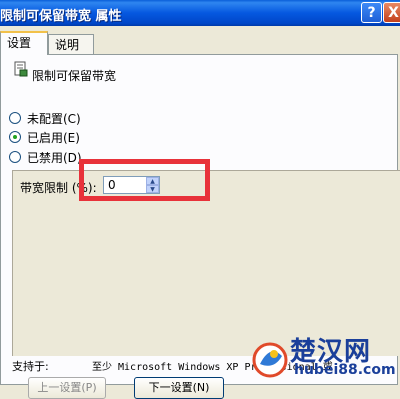 Image resolution: width=400 pixels, height=399 pixels. I want to click on radio-enabled, so click(15, 137).